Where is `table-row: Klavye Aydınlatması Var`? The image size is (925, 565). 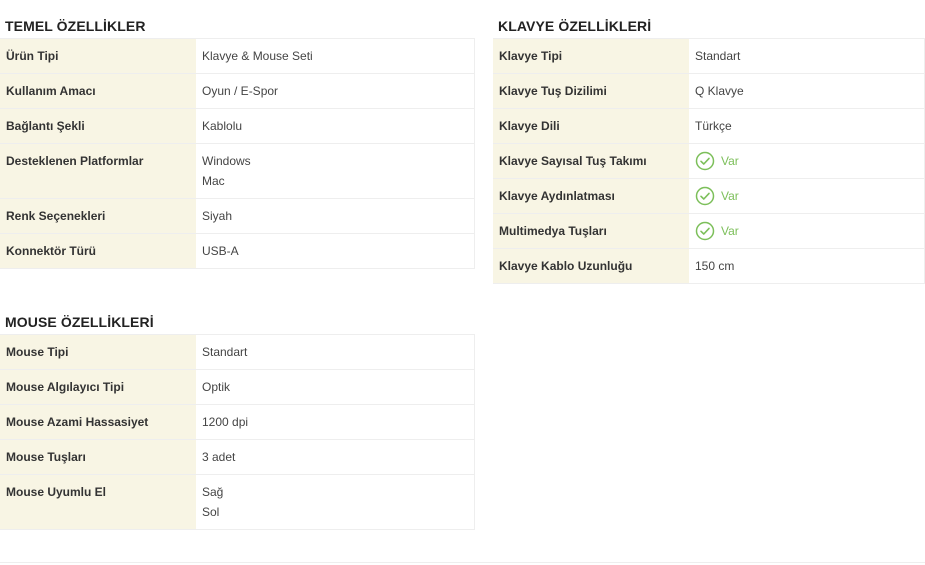
table-row: Klavye Aydınlatması Var is located at coordinates (709, 196).